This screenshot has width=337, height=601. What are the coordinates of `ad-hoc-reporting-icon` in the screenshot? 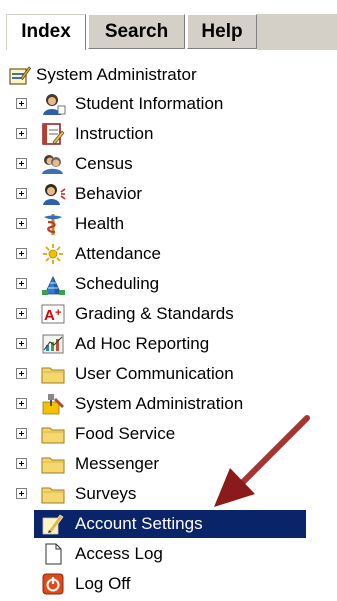 It's located at (53, 344).